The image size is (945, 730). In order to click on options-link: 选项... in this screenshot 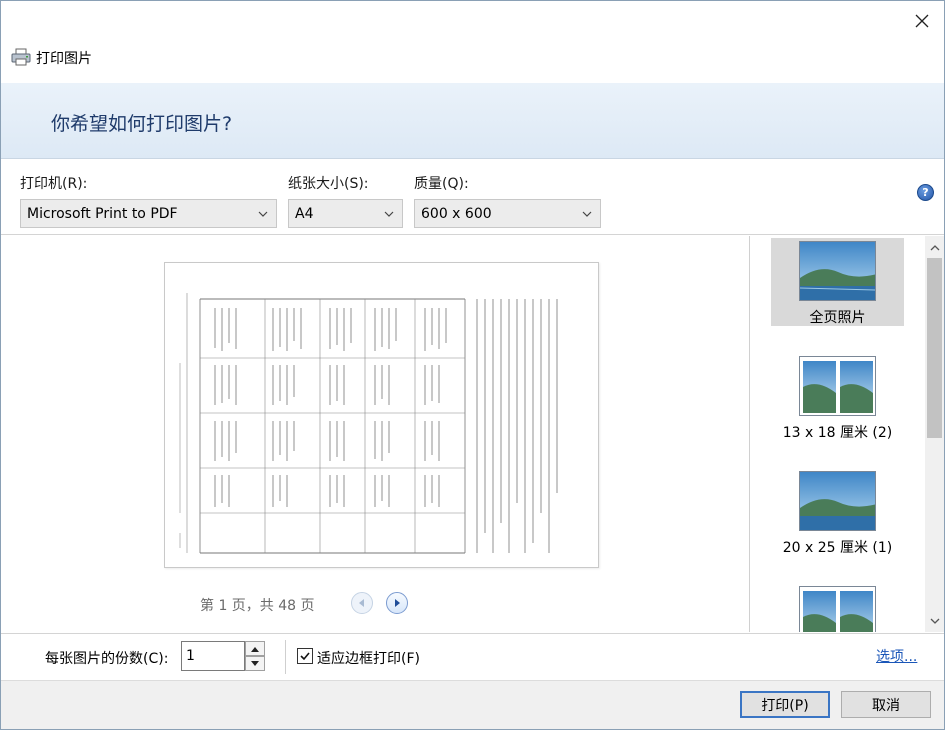, I will do `click(896, 656)`.